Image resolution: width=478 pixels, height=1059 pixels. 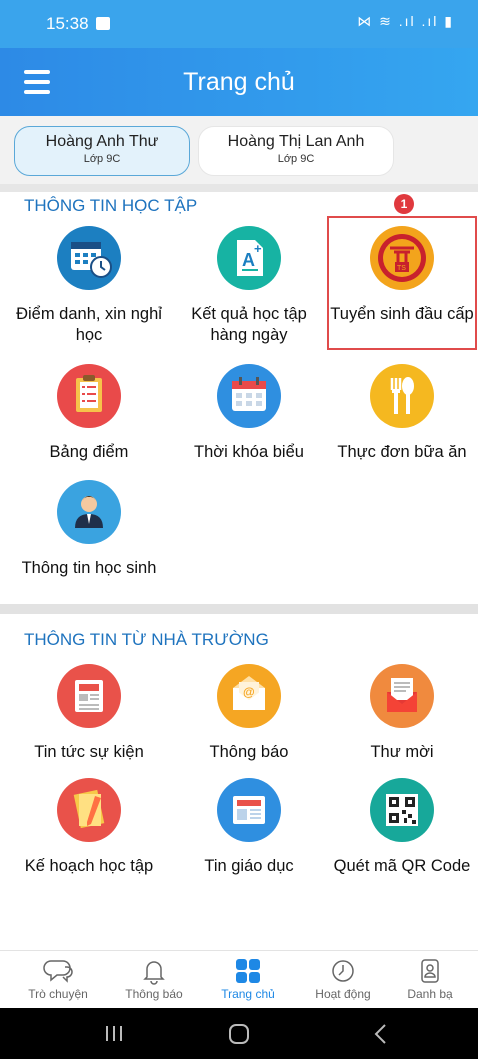 I want to click on nav-home: Trang chủ, so click(x=248, y=980).